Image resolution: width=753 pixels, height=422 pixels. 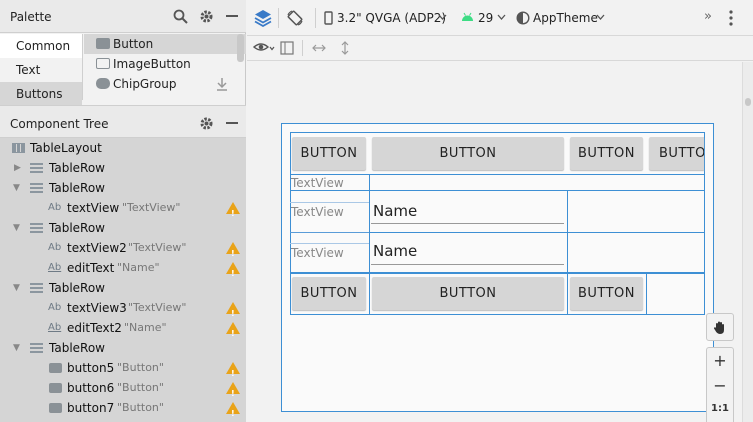 What do you see at coordinates (222, 84) in the screenshot?
I see `download-icon` at bounding box center [222, 84].